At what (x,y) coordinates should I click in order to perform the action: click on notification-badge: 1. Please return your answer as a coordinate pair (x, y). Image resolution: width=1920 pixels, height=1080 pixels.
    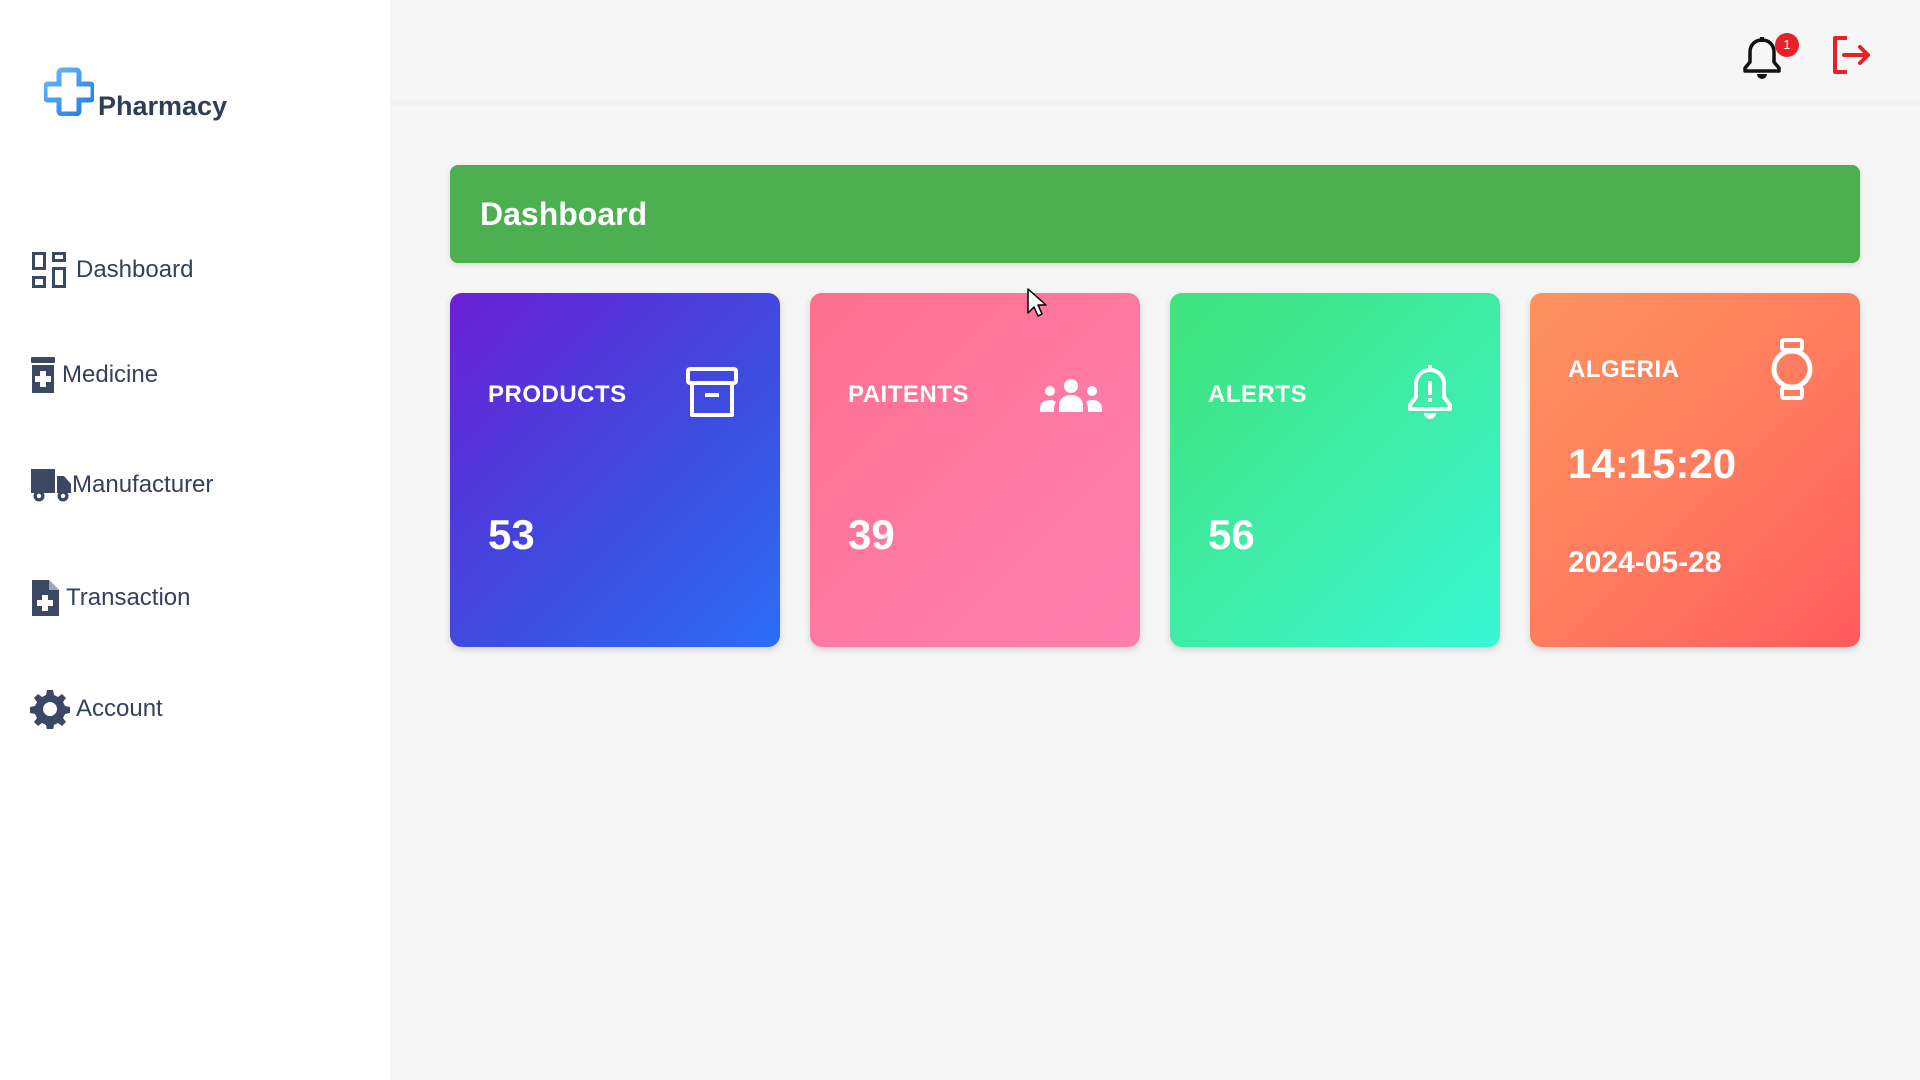
    Looking at the image, I should click on (1787, 45).